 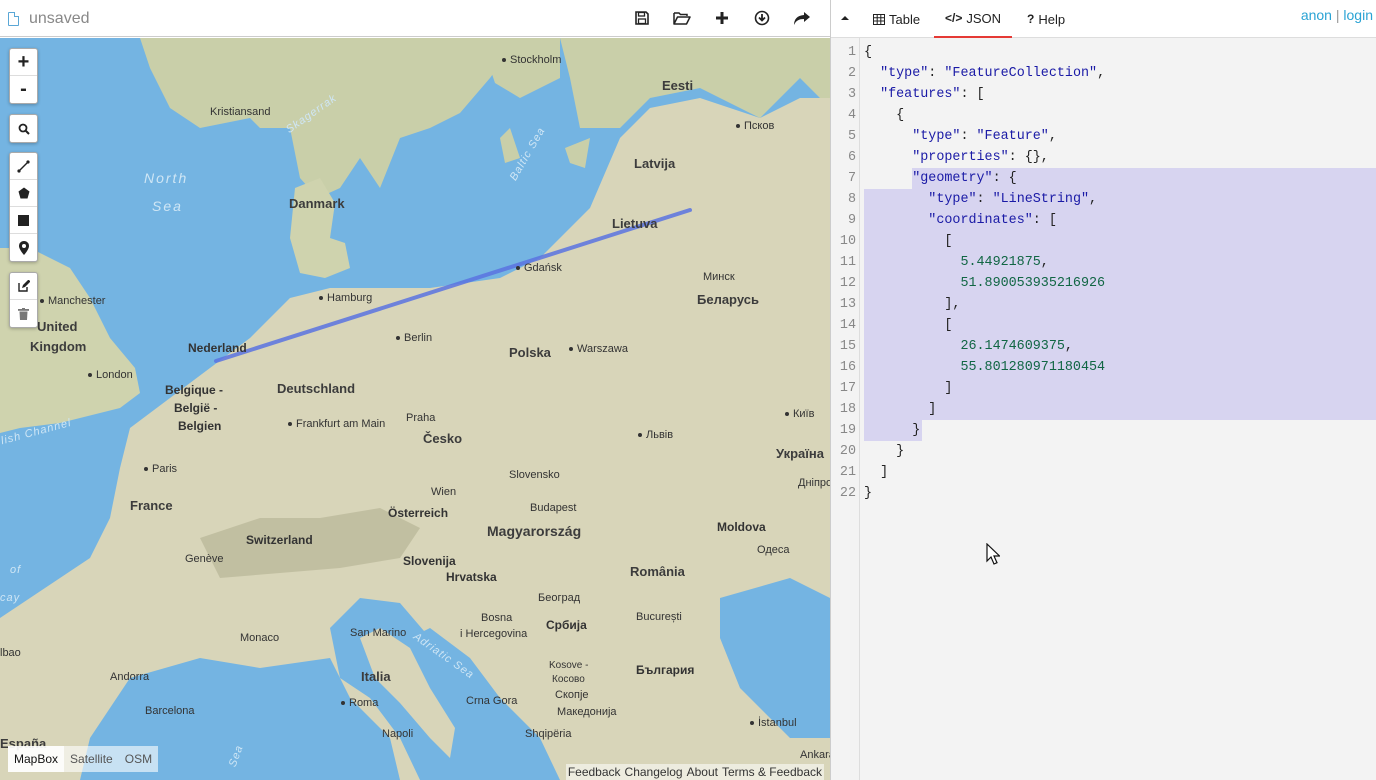 I want to click on draw-marker-button, so click(x=23, y=247).